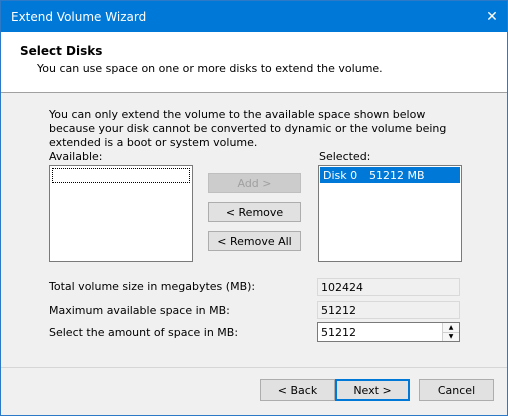  What do you see at coordinates (254, 367) in the screenshot?
I see `footer-separator` at bounding box center [254, 367].